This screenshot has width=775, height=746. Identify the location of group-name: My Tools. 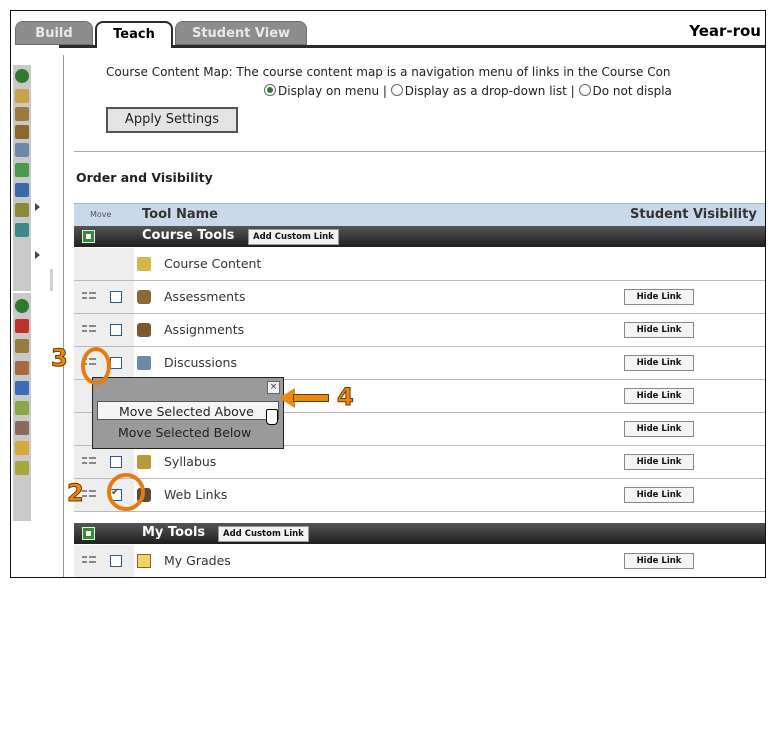
(174, 532).